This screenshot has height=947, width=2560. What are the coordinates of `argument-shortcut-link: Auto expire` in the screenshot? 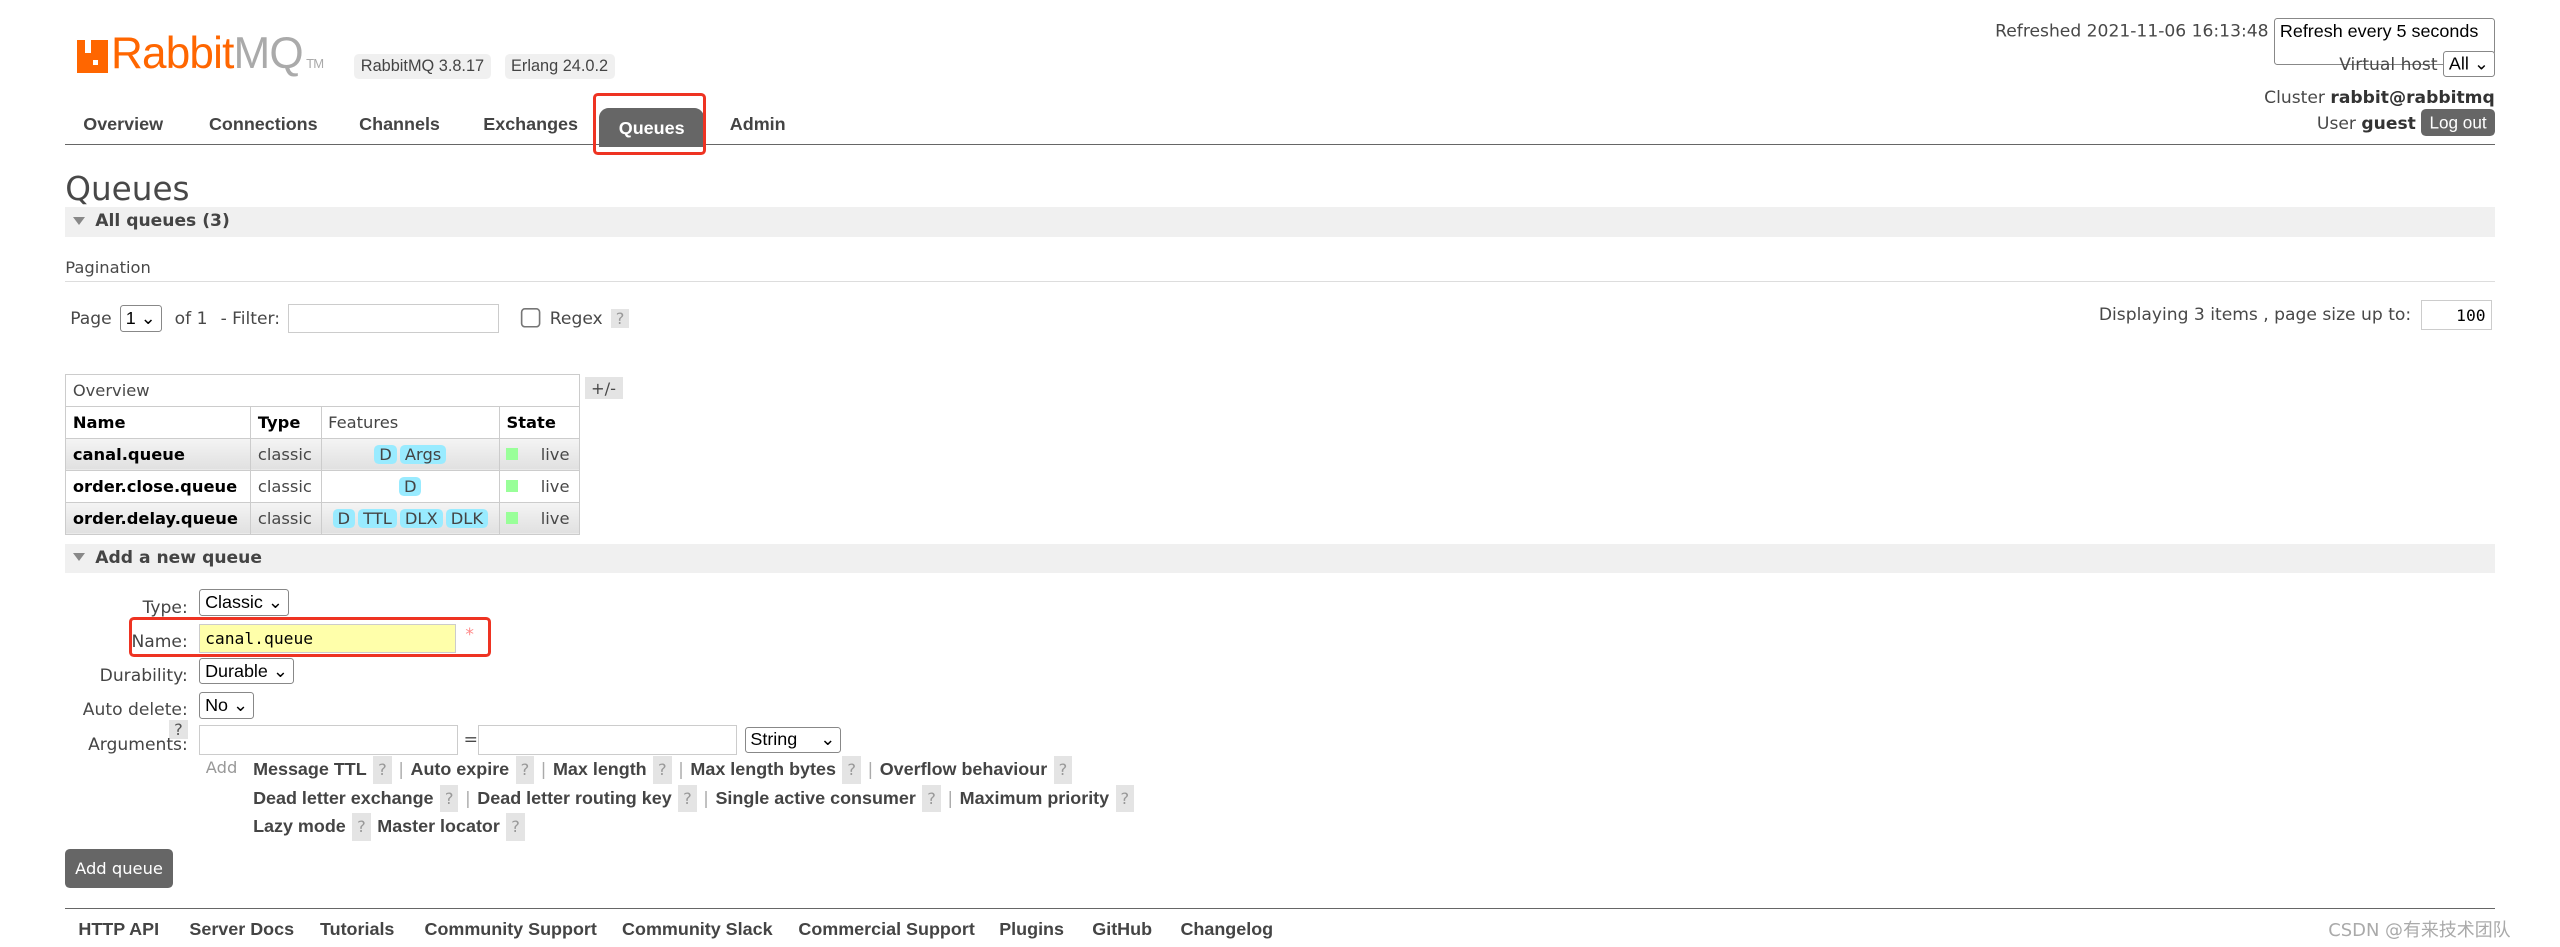 It's located at (459, 769).